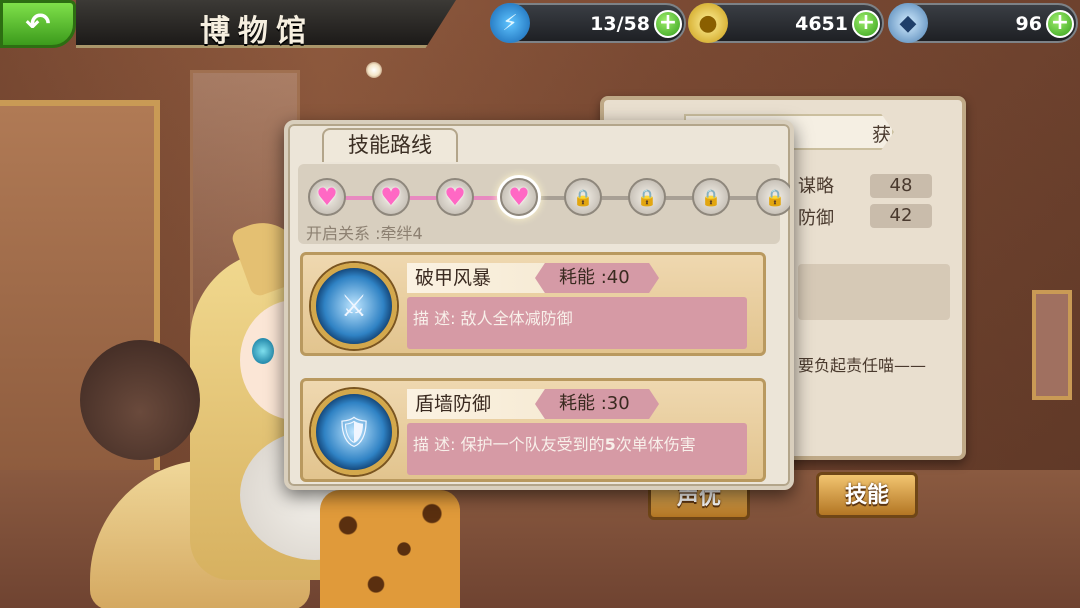 This screenshot has width=1080, height=608. I want to click on route-node-current: ♥, so click(519, 197).